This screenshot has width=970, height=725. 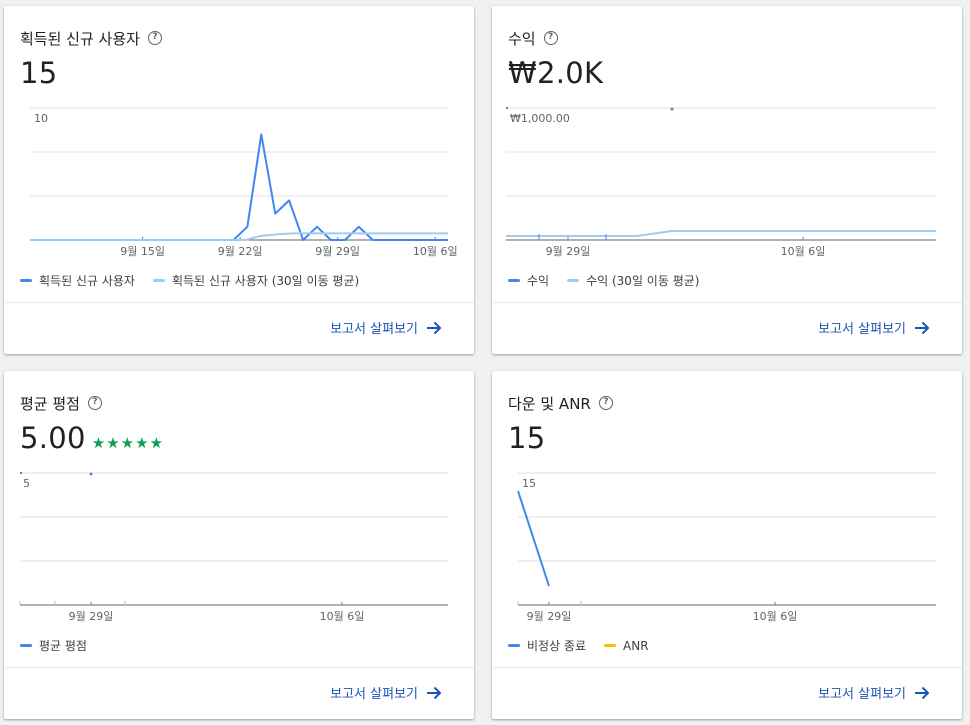 I want to click on rating-title-row: 평균 평점 ?, so click(x=61, y=403).